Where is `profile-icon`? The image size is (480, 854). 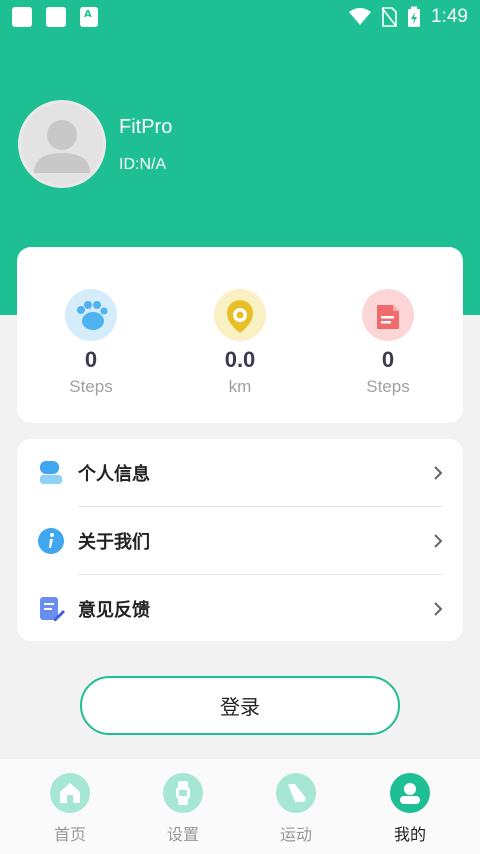
profile-icon is located at coordinates (410, 793).